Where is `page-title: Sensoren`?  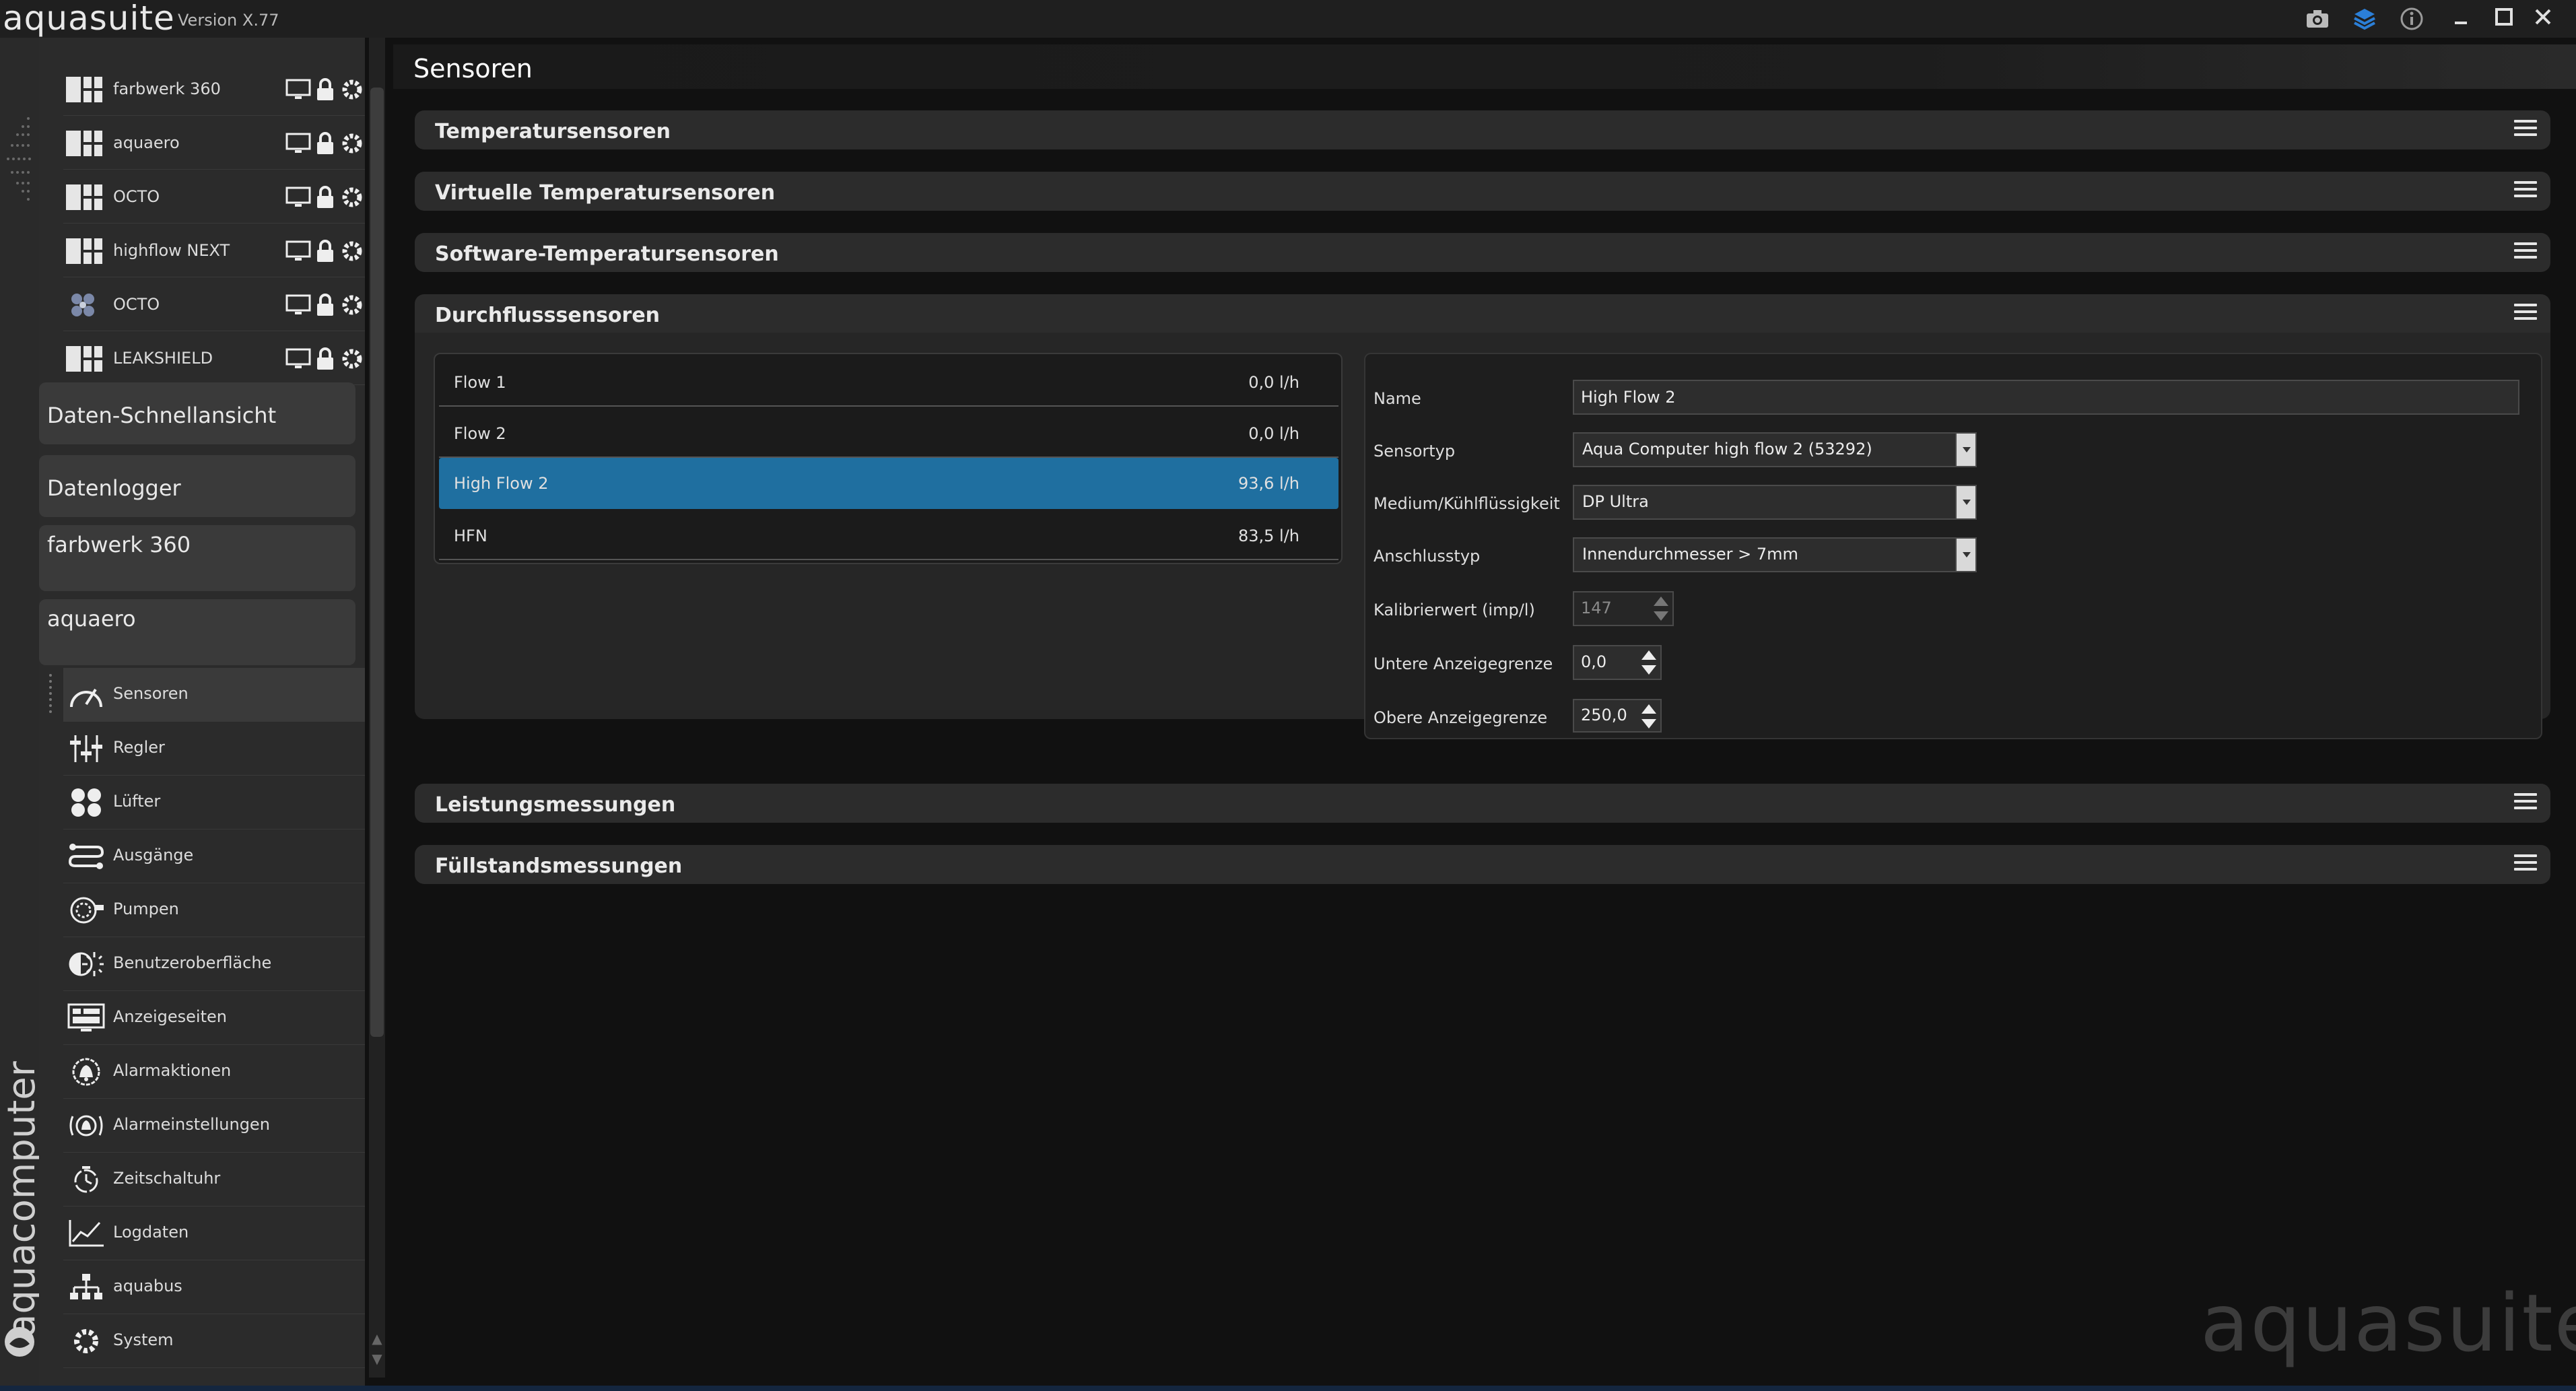 page-title: Sensoren is located at coordinates (473, 68).